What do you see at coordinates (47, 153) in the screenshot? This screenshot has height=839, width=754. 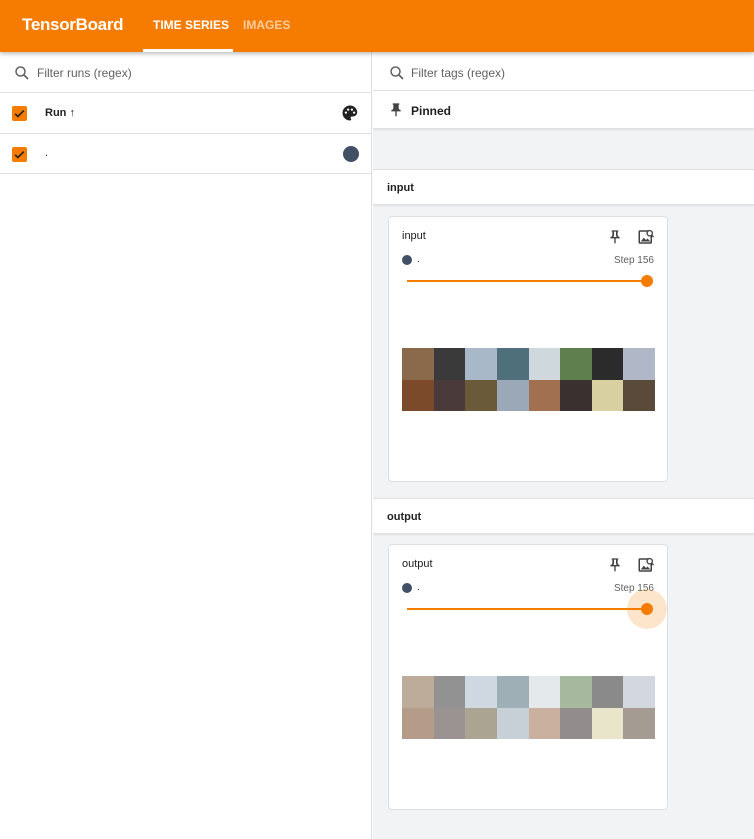 I see `run-name: .` at bounding box center [47, 153].